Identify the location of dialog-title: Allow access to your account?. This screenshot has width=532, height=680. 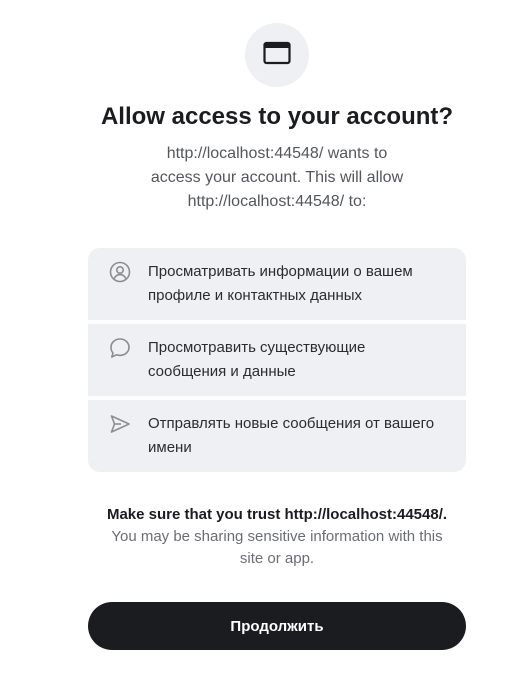
(277, 116).